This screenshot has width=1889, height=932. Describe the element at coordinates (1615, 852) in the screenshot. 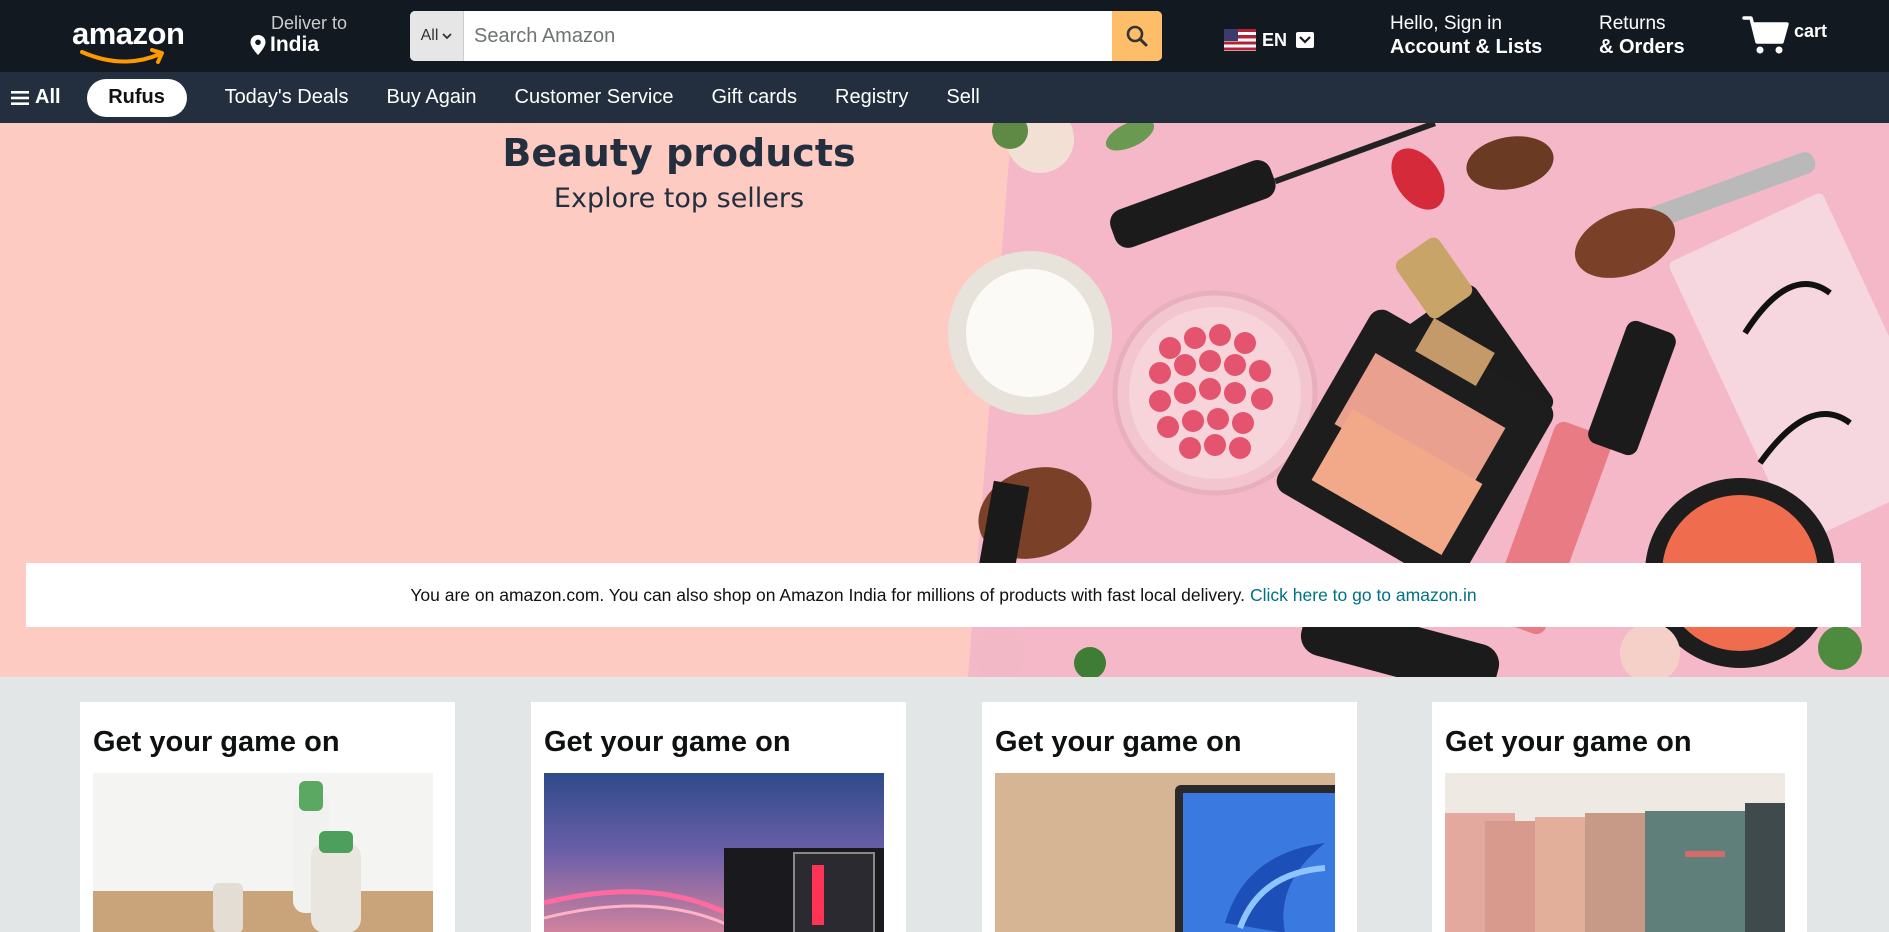

I see `handbags-image` at that location.